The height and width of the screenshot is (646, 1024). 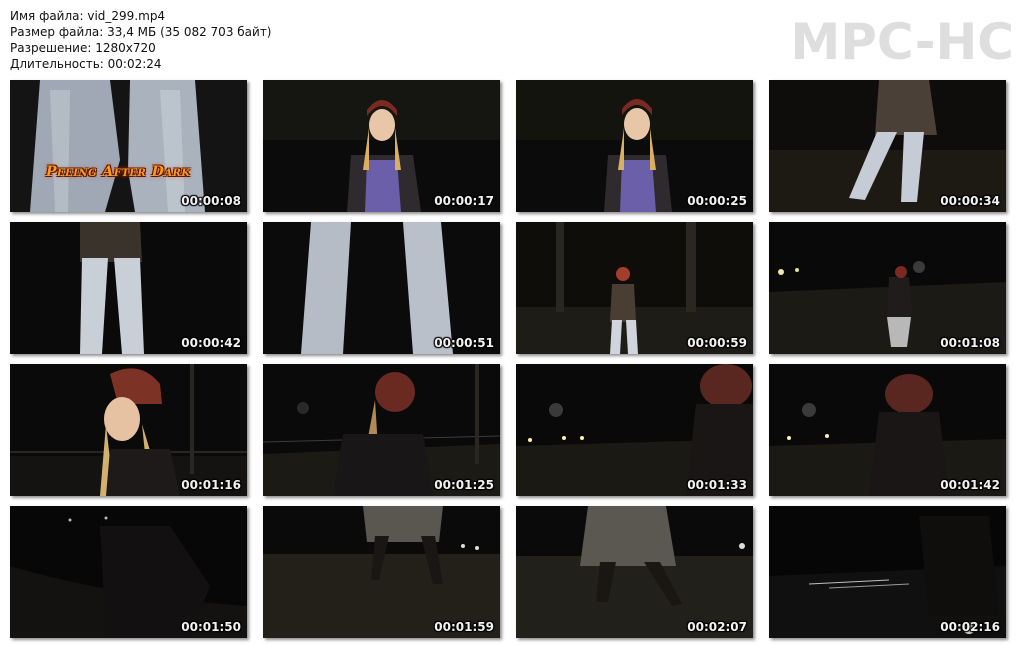 What do you see at coordinates (717, 201) in the screenshot?
I see `timestamp: 00:00:25` at bounding box center [717, 201].